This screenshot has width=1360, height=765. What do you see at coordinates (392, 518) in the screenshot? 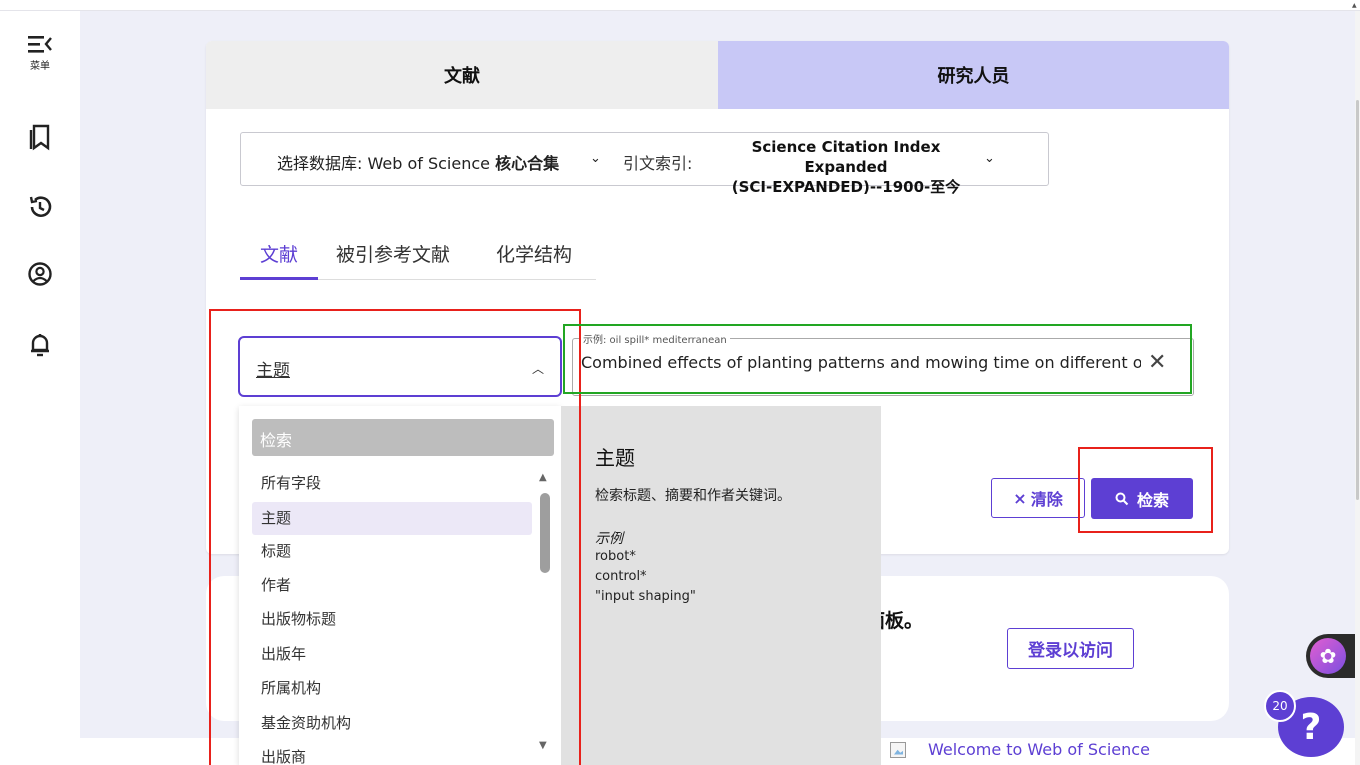
I see `dropdown-option-selected: 主题` at bounding box center [392, 518].